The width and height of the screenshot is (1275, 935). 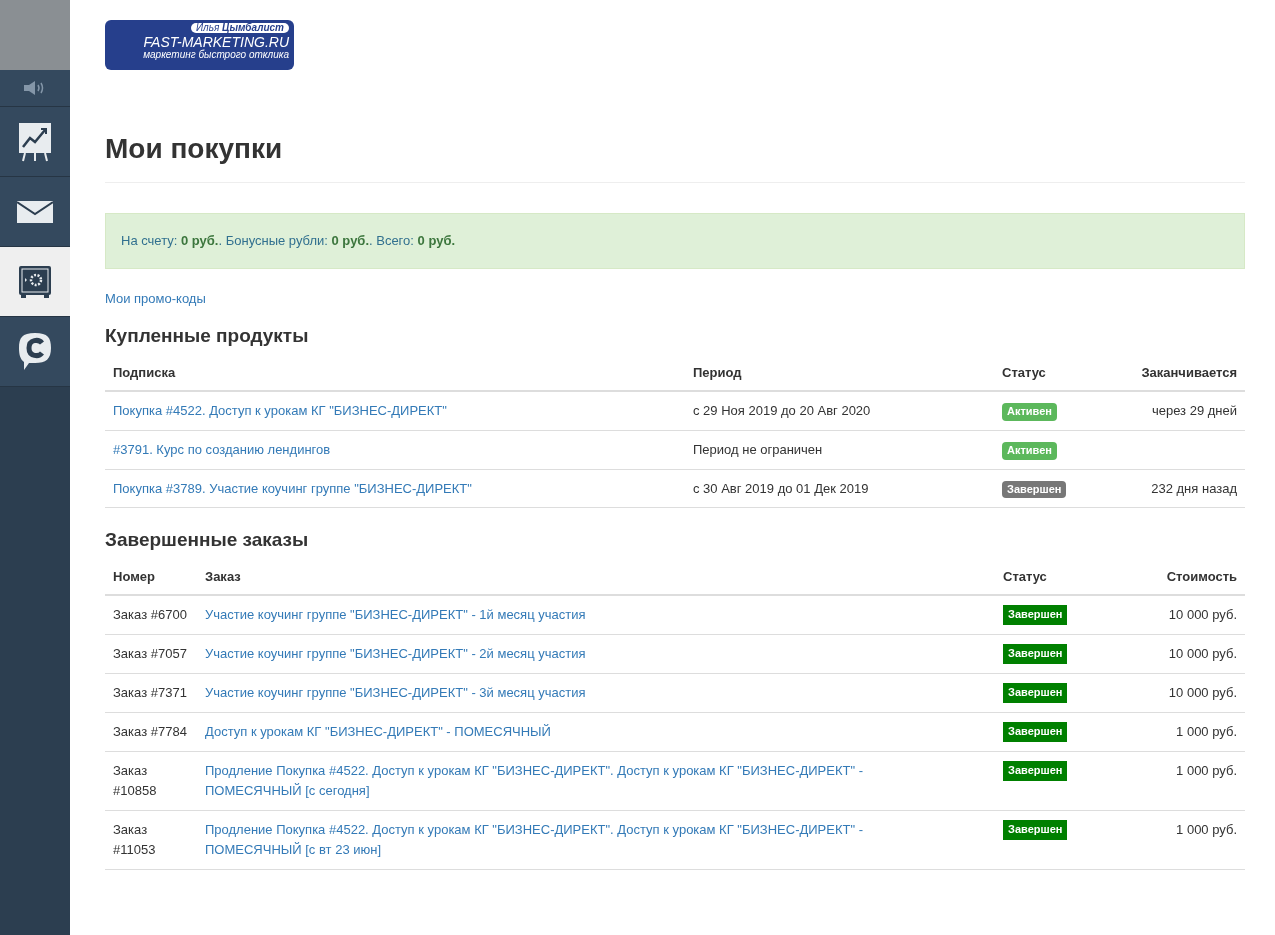 What do you see at coordinates (550, 615) in the screenshot?
I see `order-link: Участие коучинг группе "БИЗНЕС-ДИРЕКТ" - 1й месяц участия` at bounding box center [550, 615].